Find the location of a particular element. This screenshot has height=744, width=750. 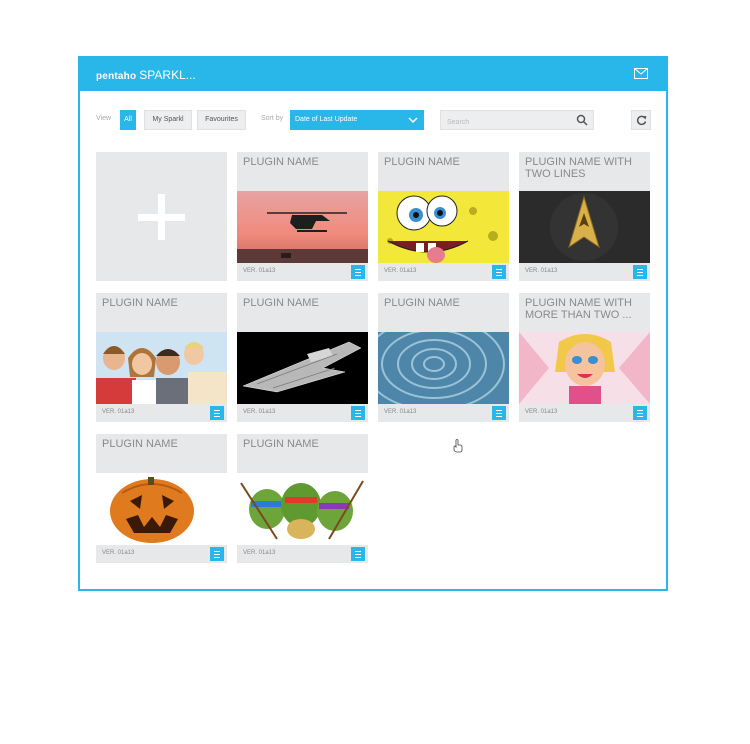

search-icon is located at coordinates (582, 120).